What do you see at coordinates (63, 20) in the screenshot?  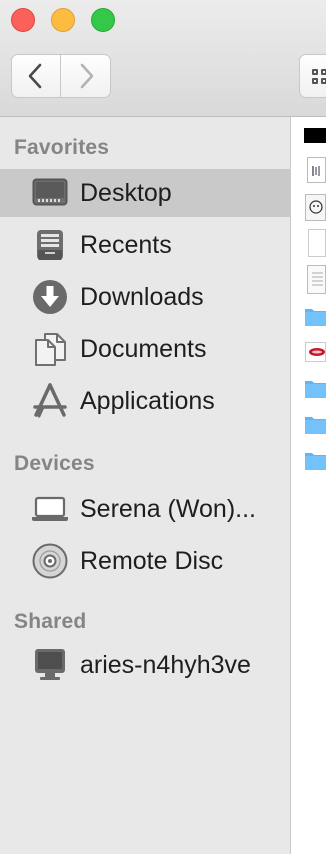 I see `minimize-window-button` at bounding box center [63, 20].